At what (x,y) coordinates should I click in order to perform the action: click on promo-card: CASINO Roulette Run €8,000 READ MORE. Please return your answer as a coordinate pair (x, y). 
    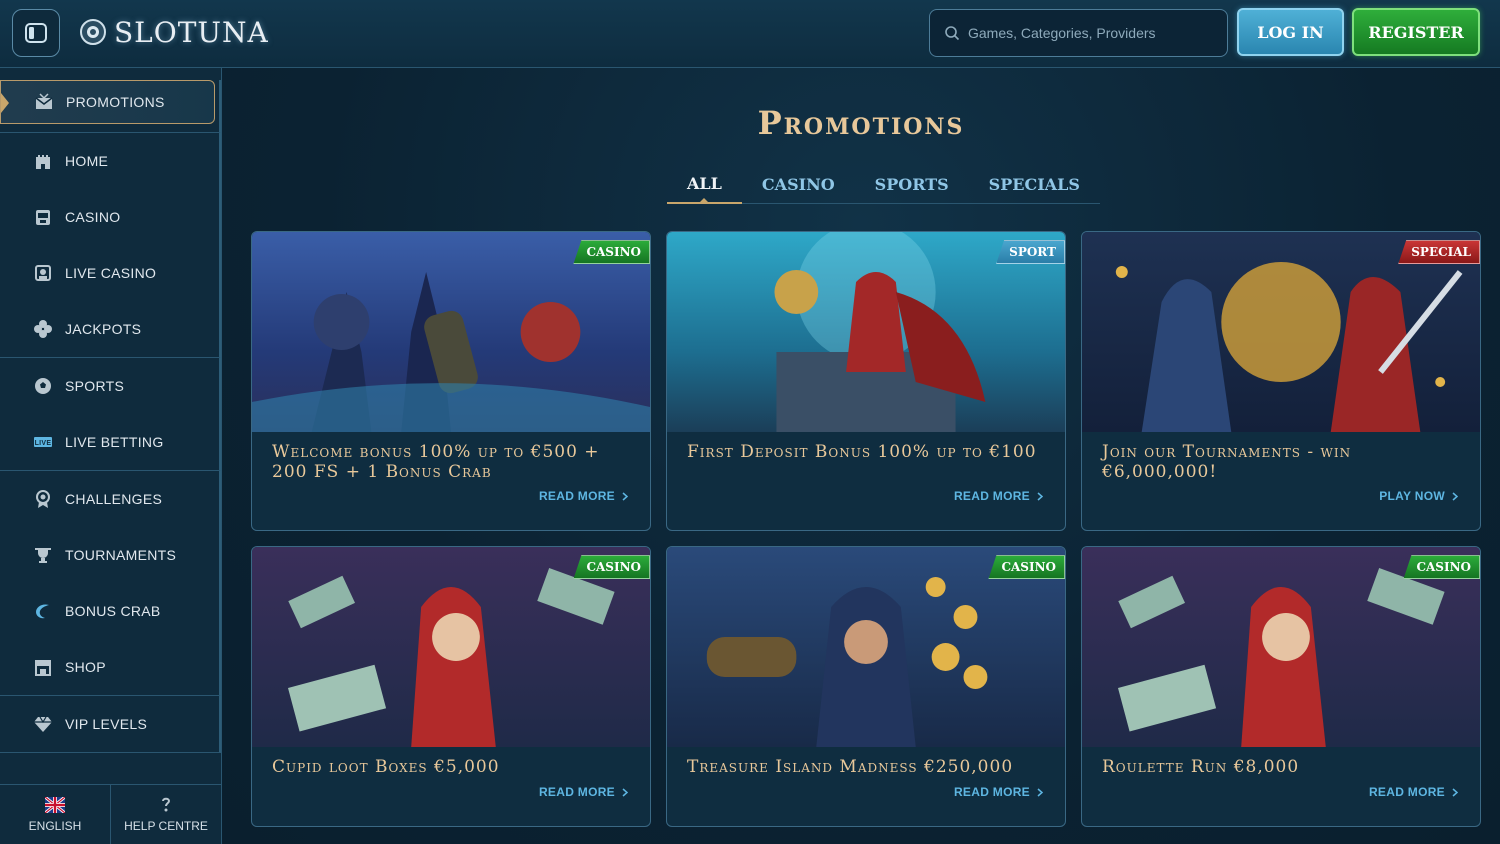
    Looking at the image, I should click on (1281, 686).